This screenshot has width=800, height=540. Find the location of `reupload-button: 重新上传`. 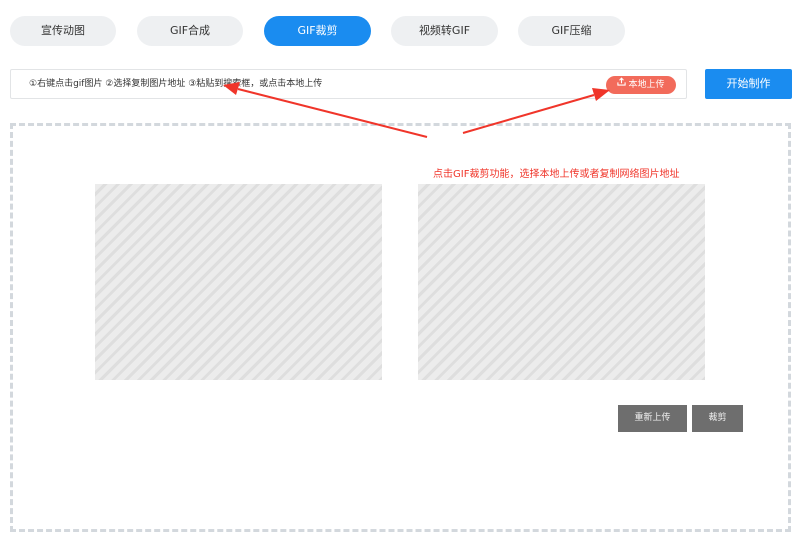

reupload-button: 重新上传 is located at coordinates (652, 418).